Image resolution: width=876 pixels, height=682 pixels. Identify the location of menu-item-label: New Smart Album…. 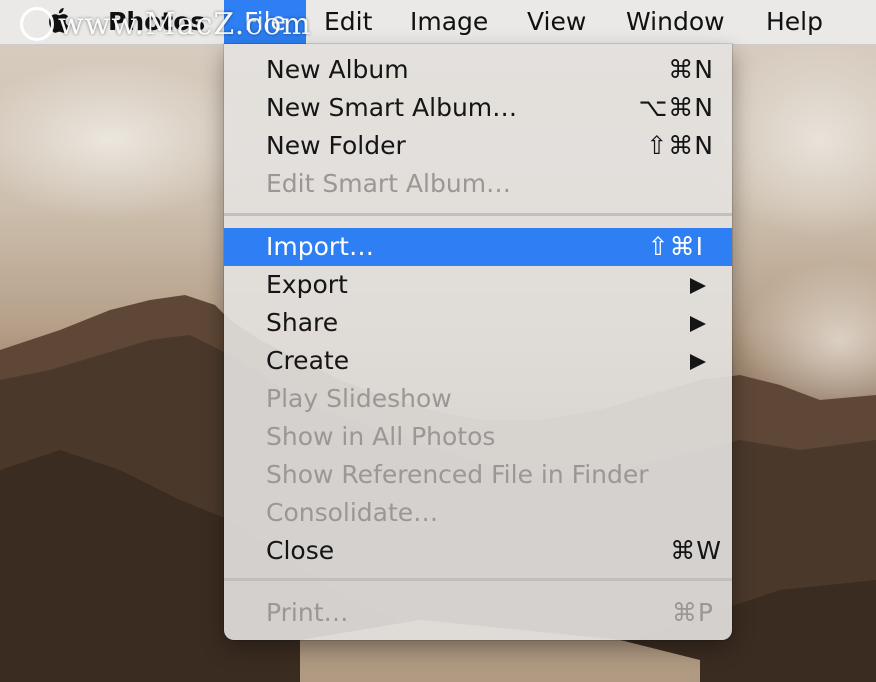
(392, 107).